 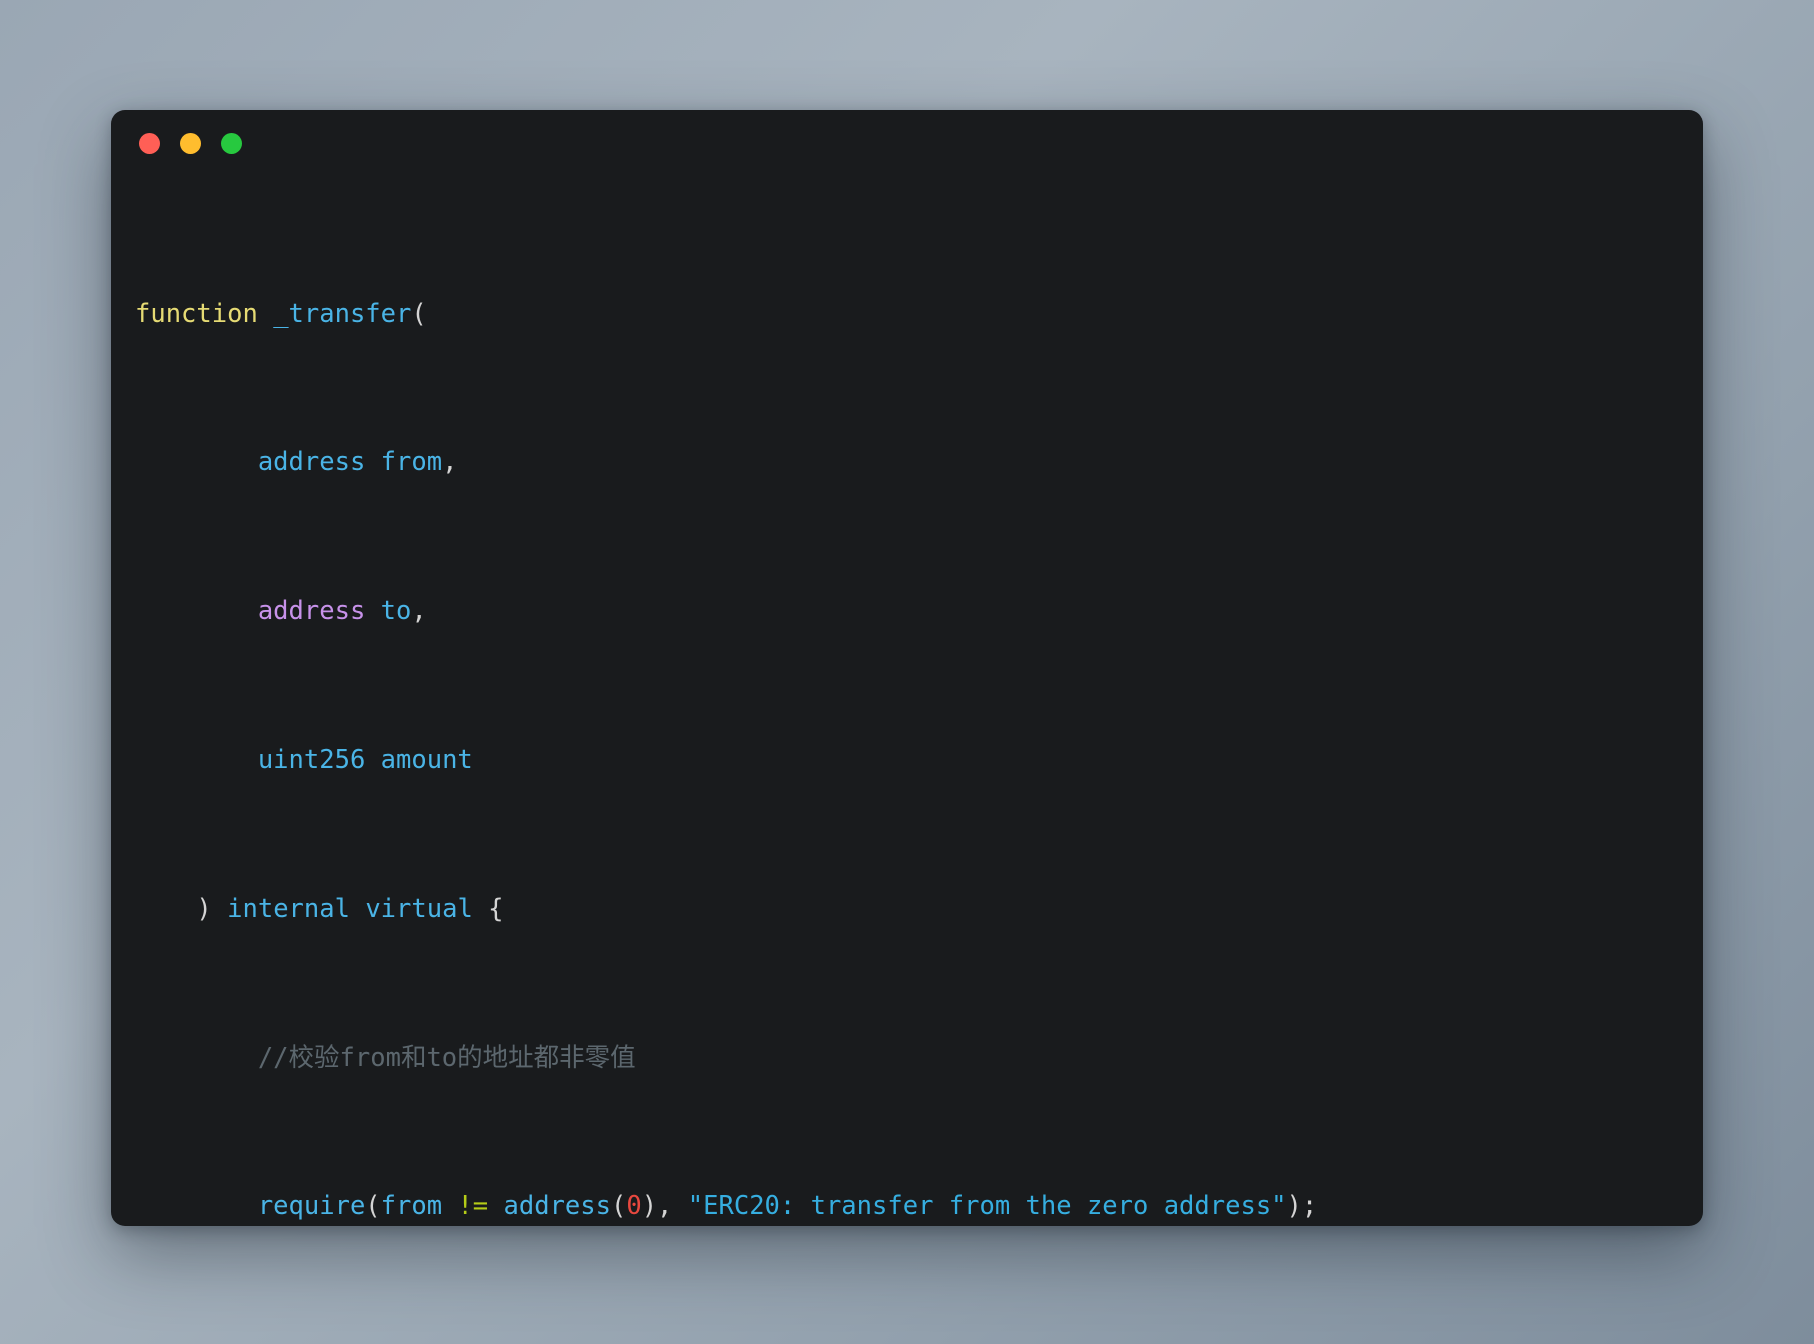 What do you see at coordinates (365, 760) in the screenshot?
I see `code-line: uint256 amount` at bounding box center [365, 760].